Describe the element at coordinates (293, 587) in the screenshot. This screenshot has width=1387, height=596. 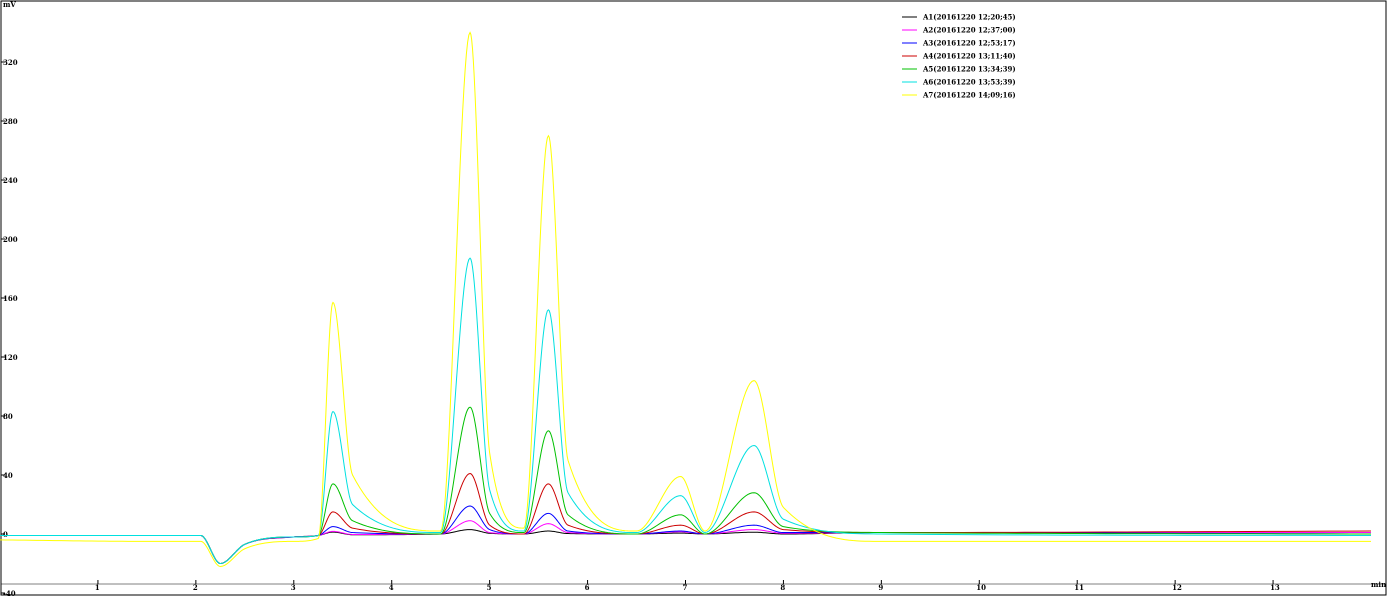
I see `x-tick-label: 3` at that location.